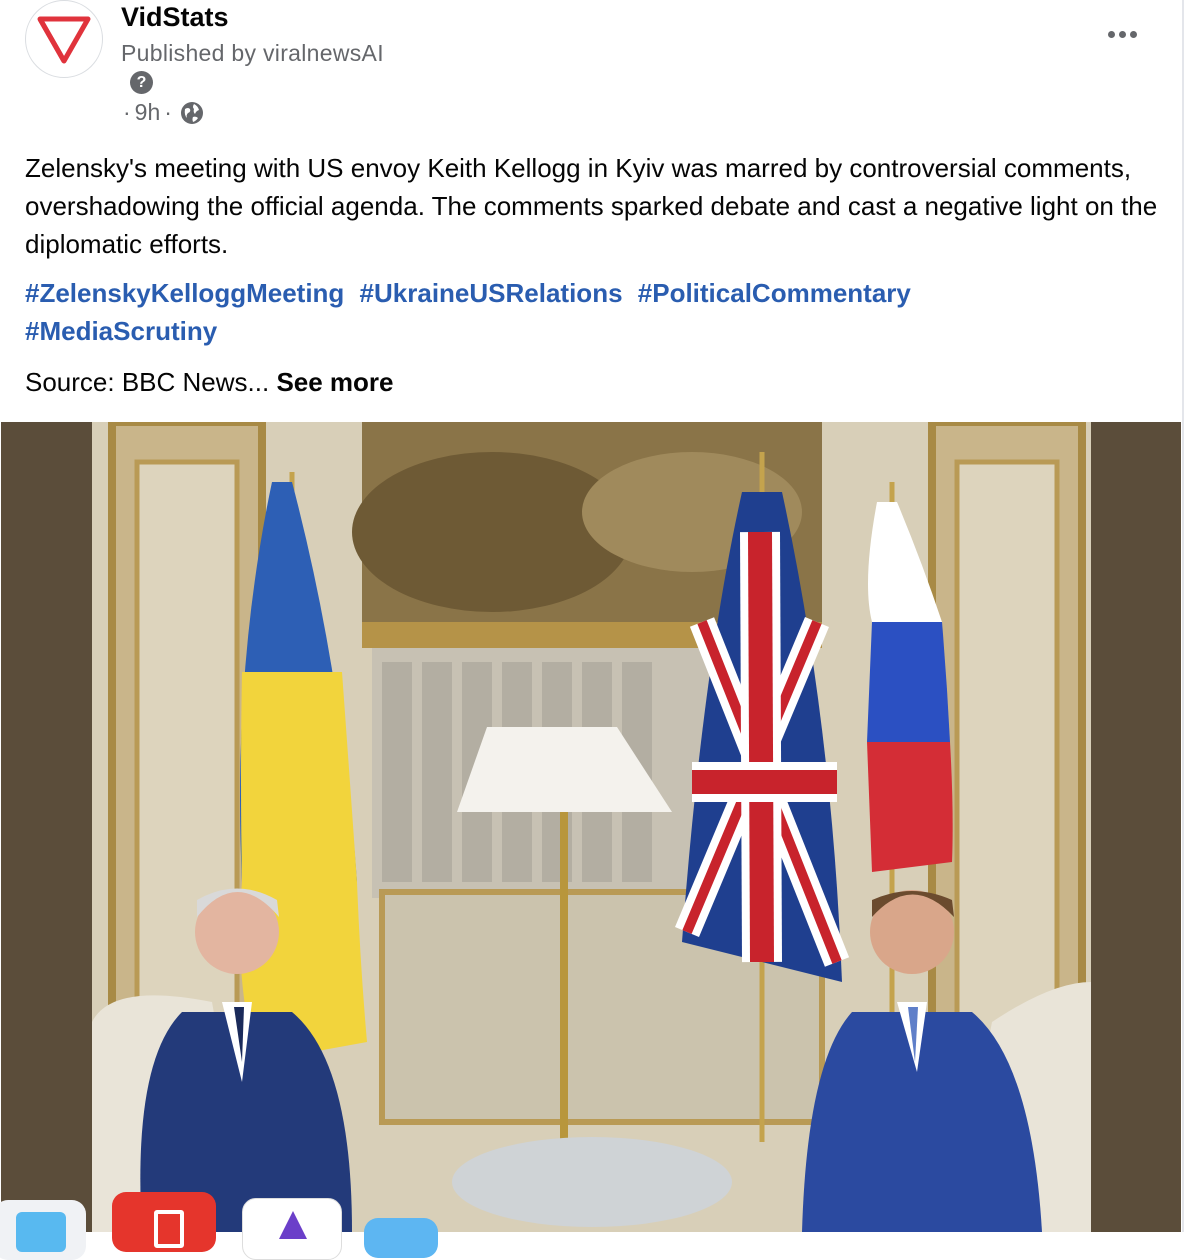  I want to click on app-blue-icon, so click(401, 1238).